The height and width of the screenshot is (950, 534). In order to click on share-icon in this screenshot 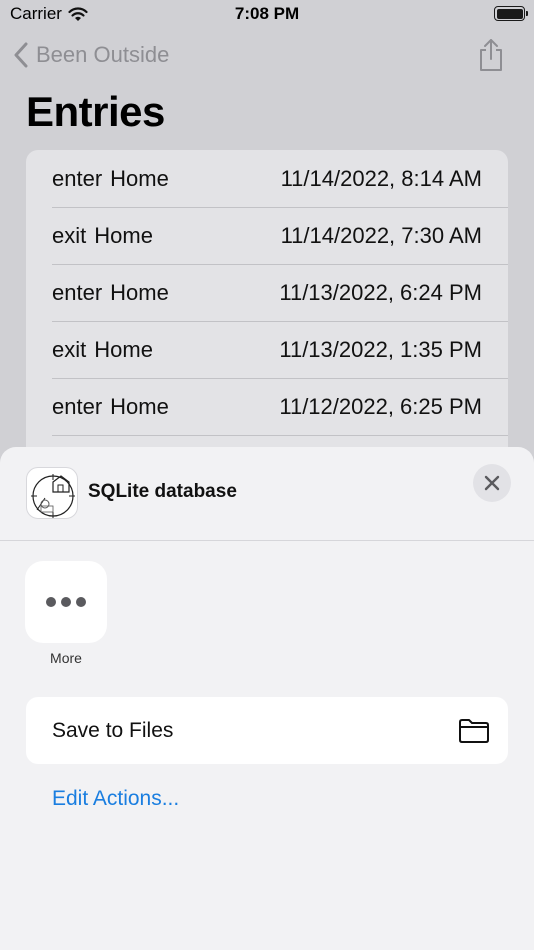, I will do `click(491, 55)`.